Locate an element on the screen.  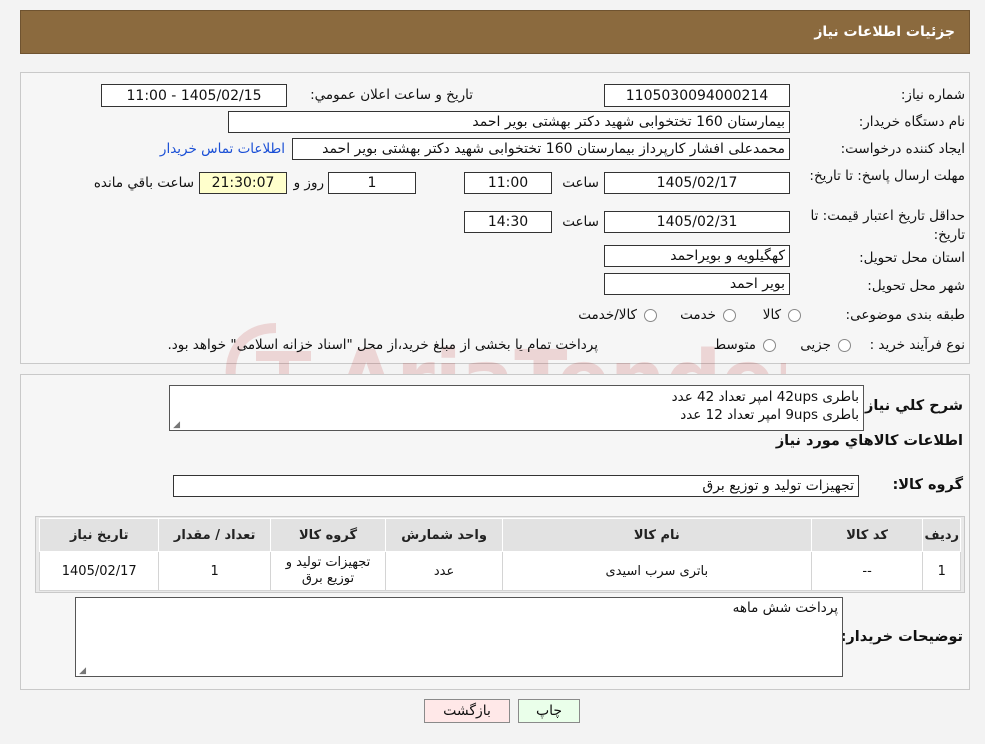
validity-date-field: 1405/02/31 is located at coordinates (697, 222).